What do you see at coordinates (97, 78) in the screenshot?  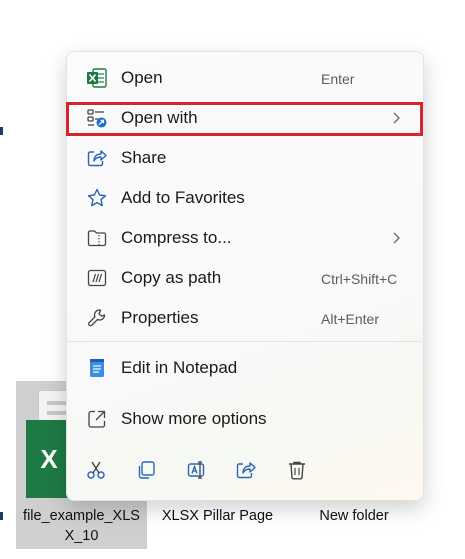 I see `excel-icon` at bounding box center [97, 78].